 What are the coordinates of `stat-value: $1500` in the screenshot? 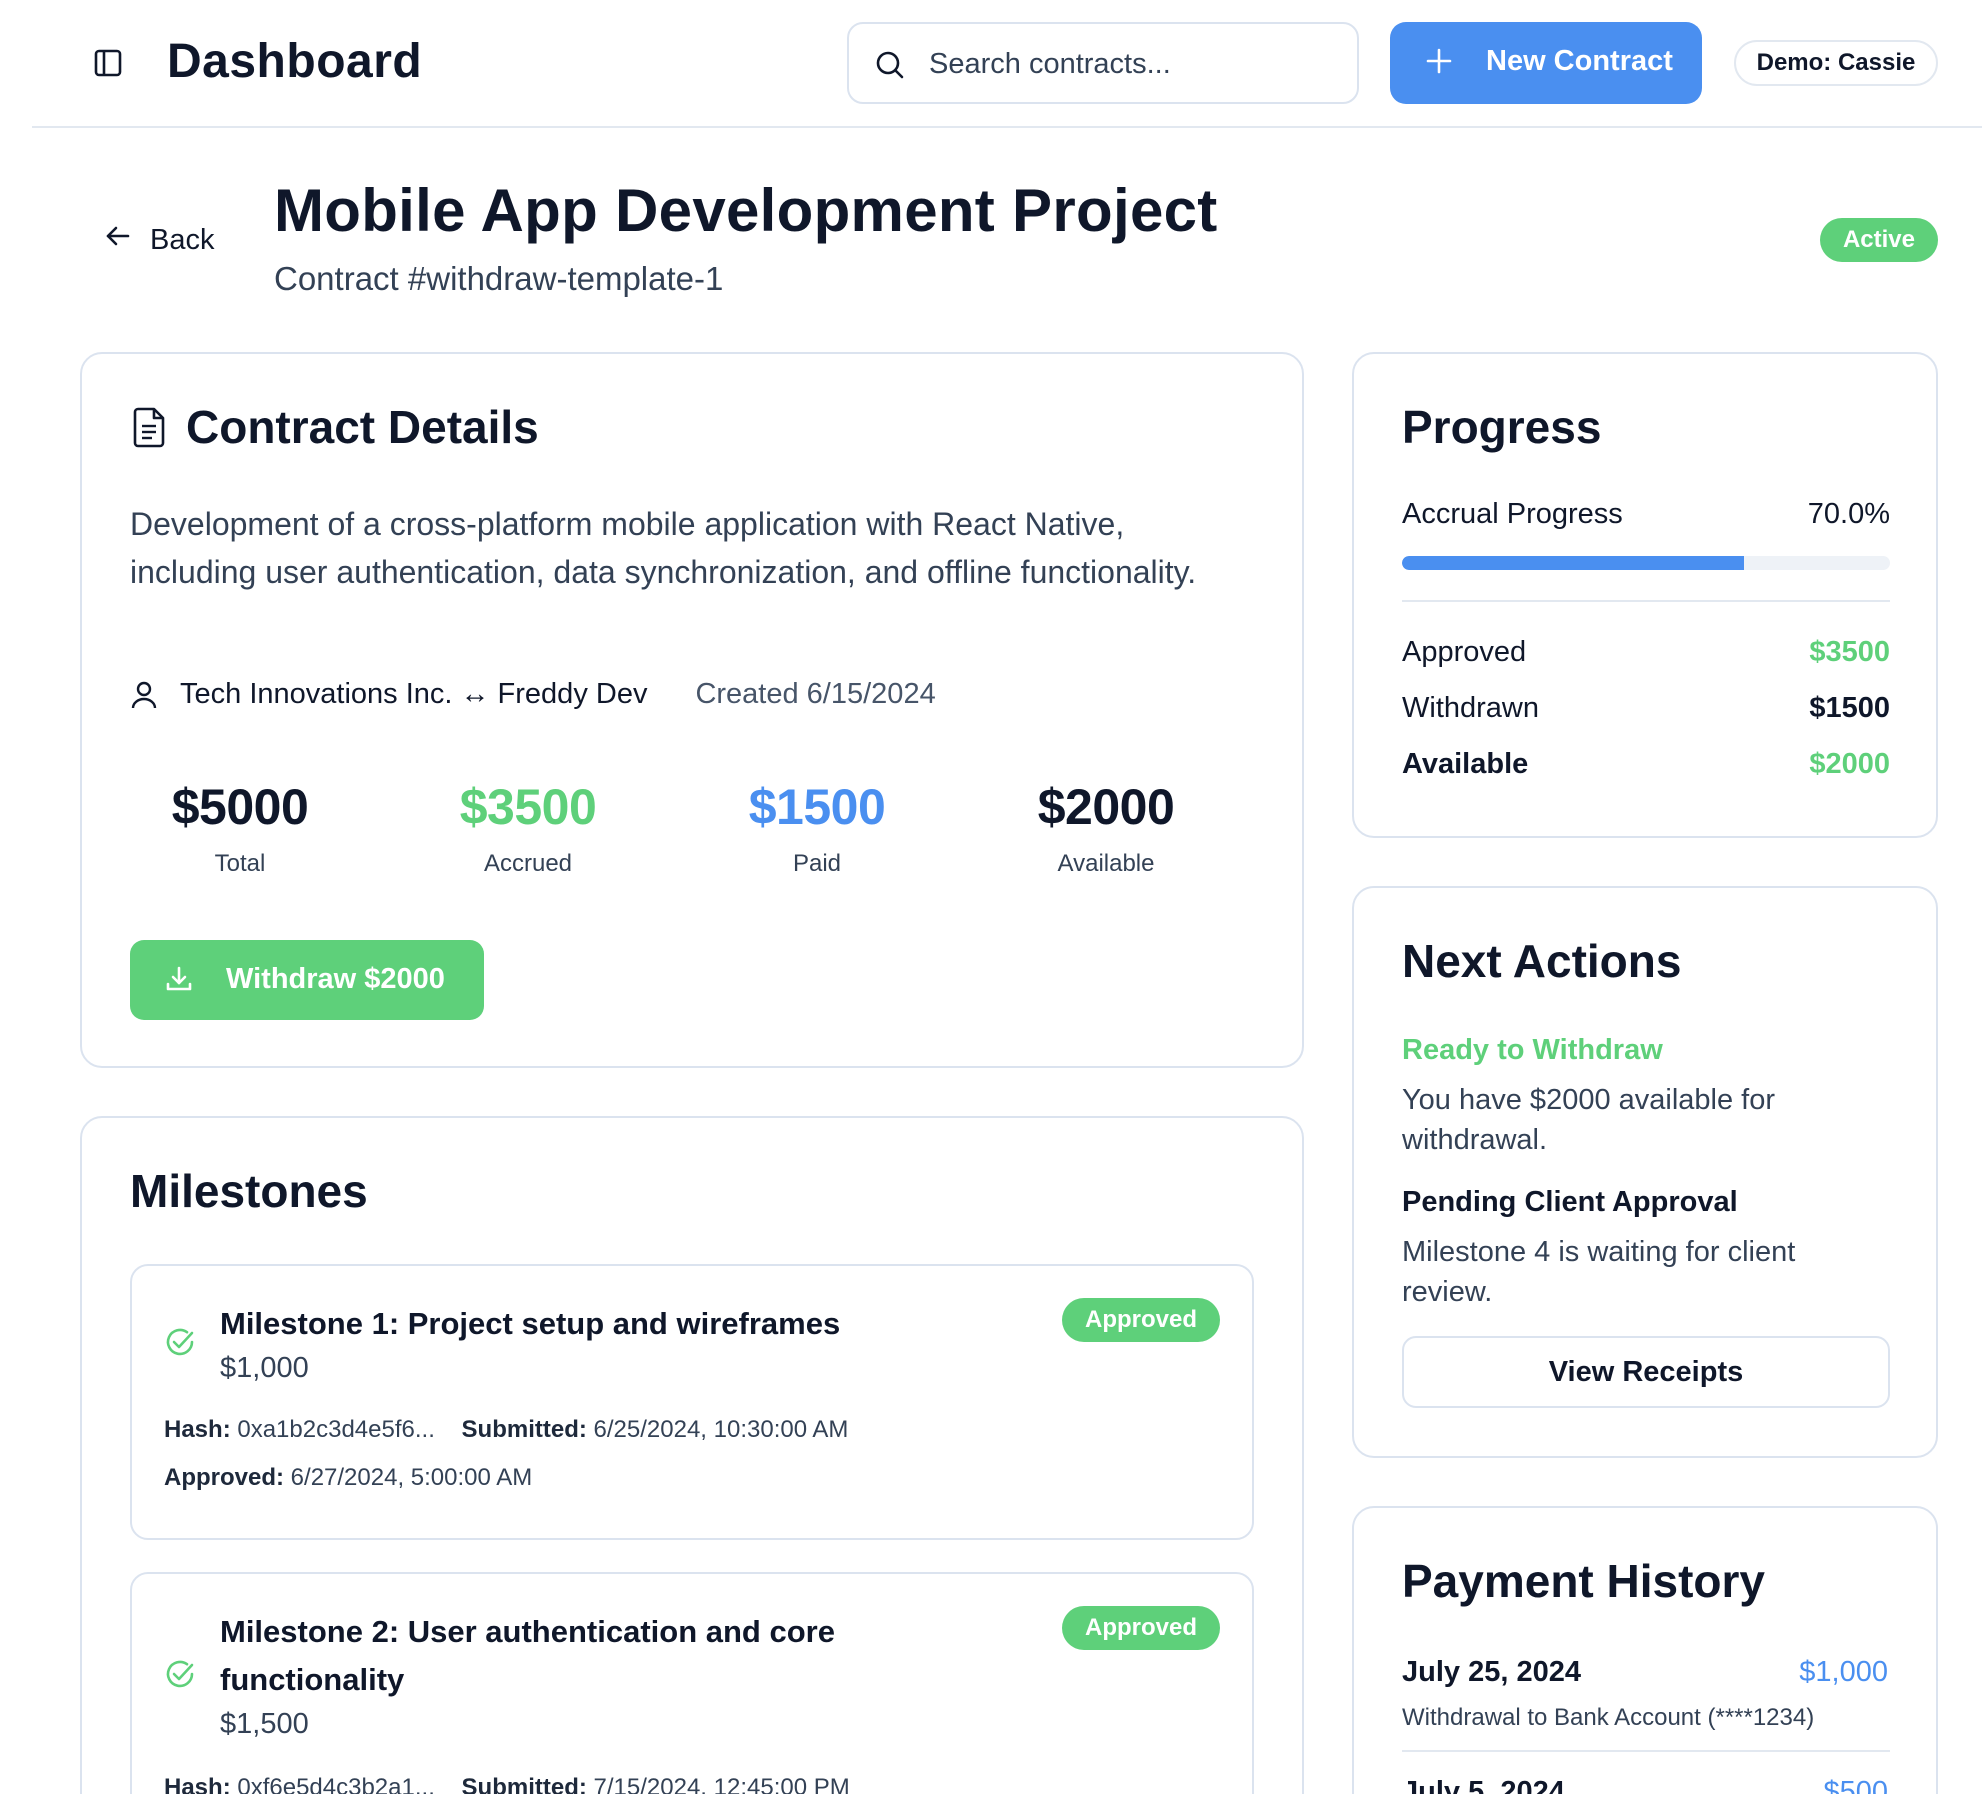 It's located at (817, 807).